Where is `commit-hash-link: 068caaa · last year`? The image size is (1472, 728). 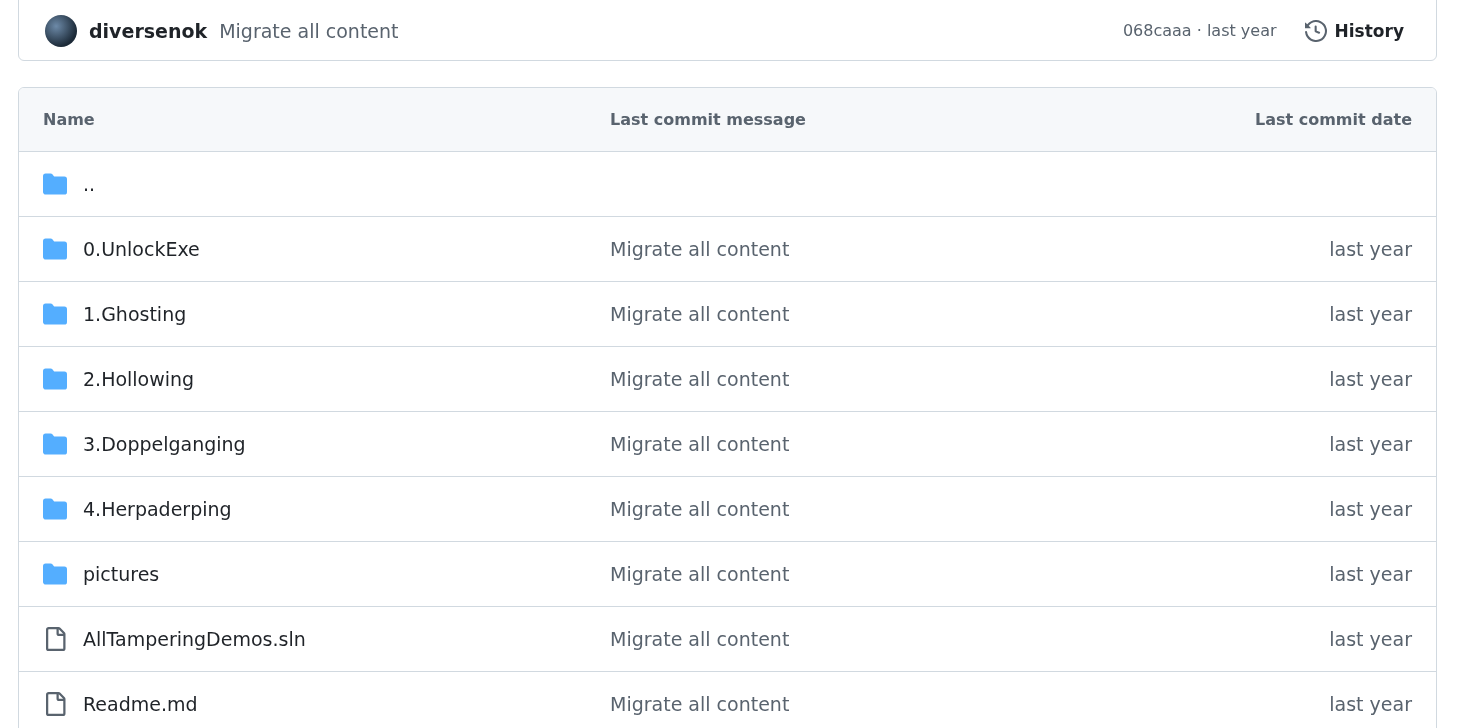
commit-hash-link: 068caaa · last year is located at coordinates (1199, 30).